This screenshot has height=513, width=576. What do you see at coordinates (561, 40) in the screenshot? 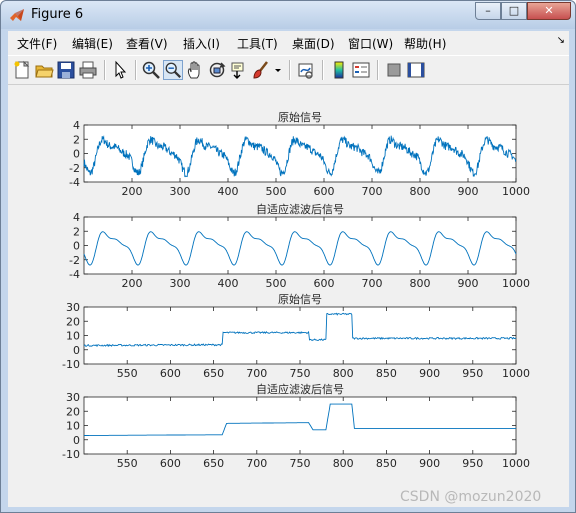
I see `menu-overflow-icon: ↘` at bounding box center [561, 40].